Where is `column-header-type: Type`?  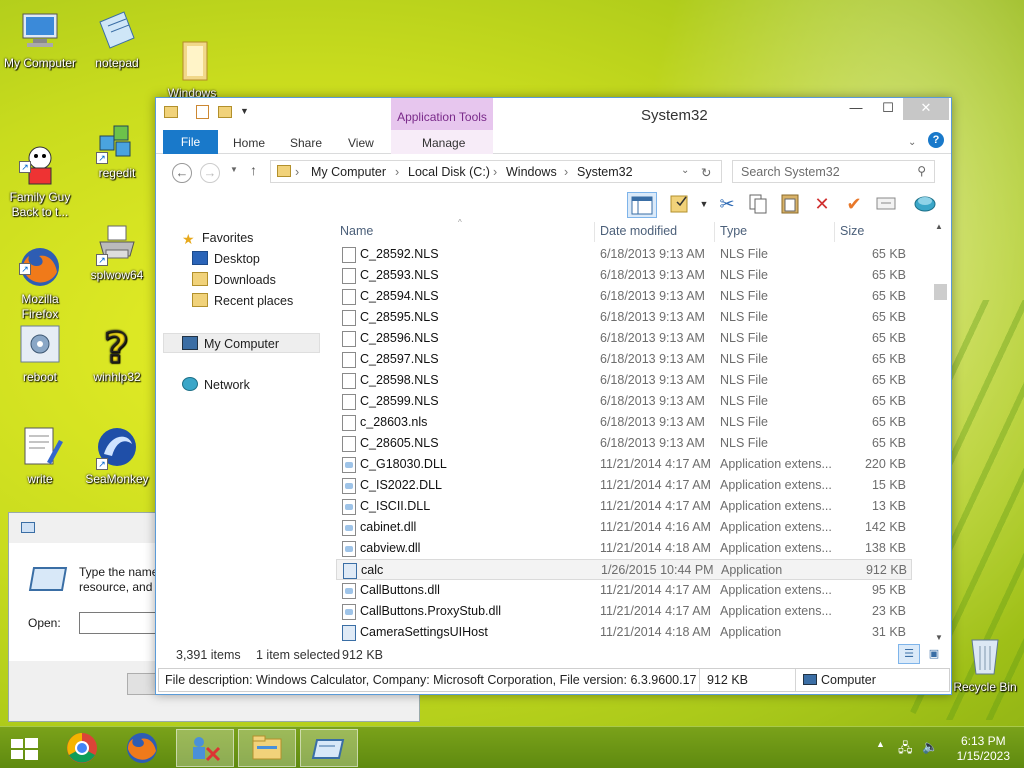 column-header-type: Type is located at coordinates (733, 231).